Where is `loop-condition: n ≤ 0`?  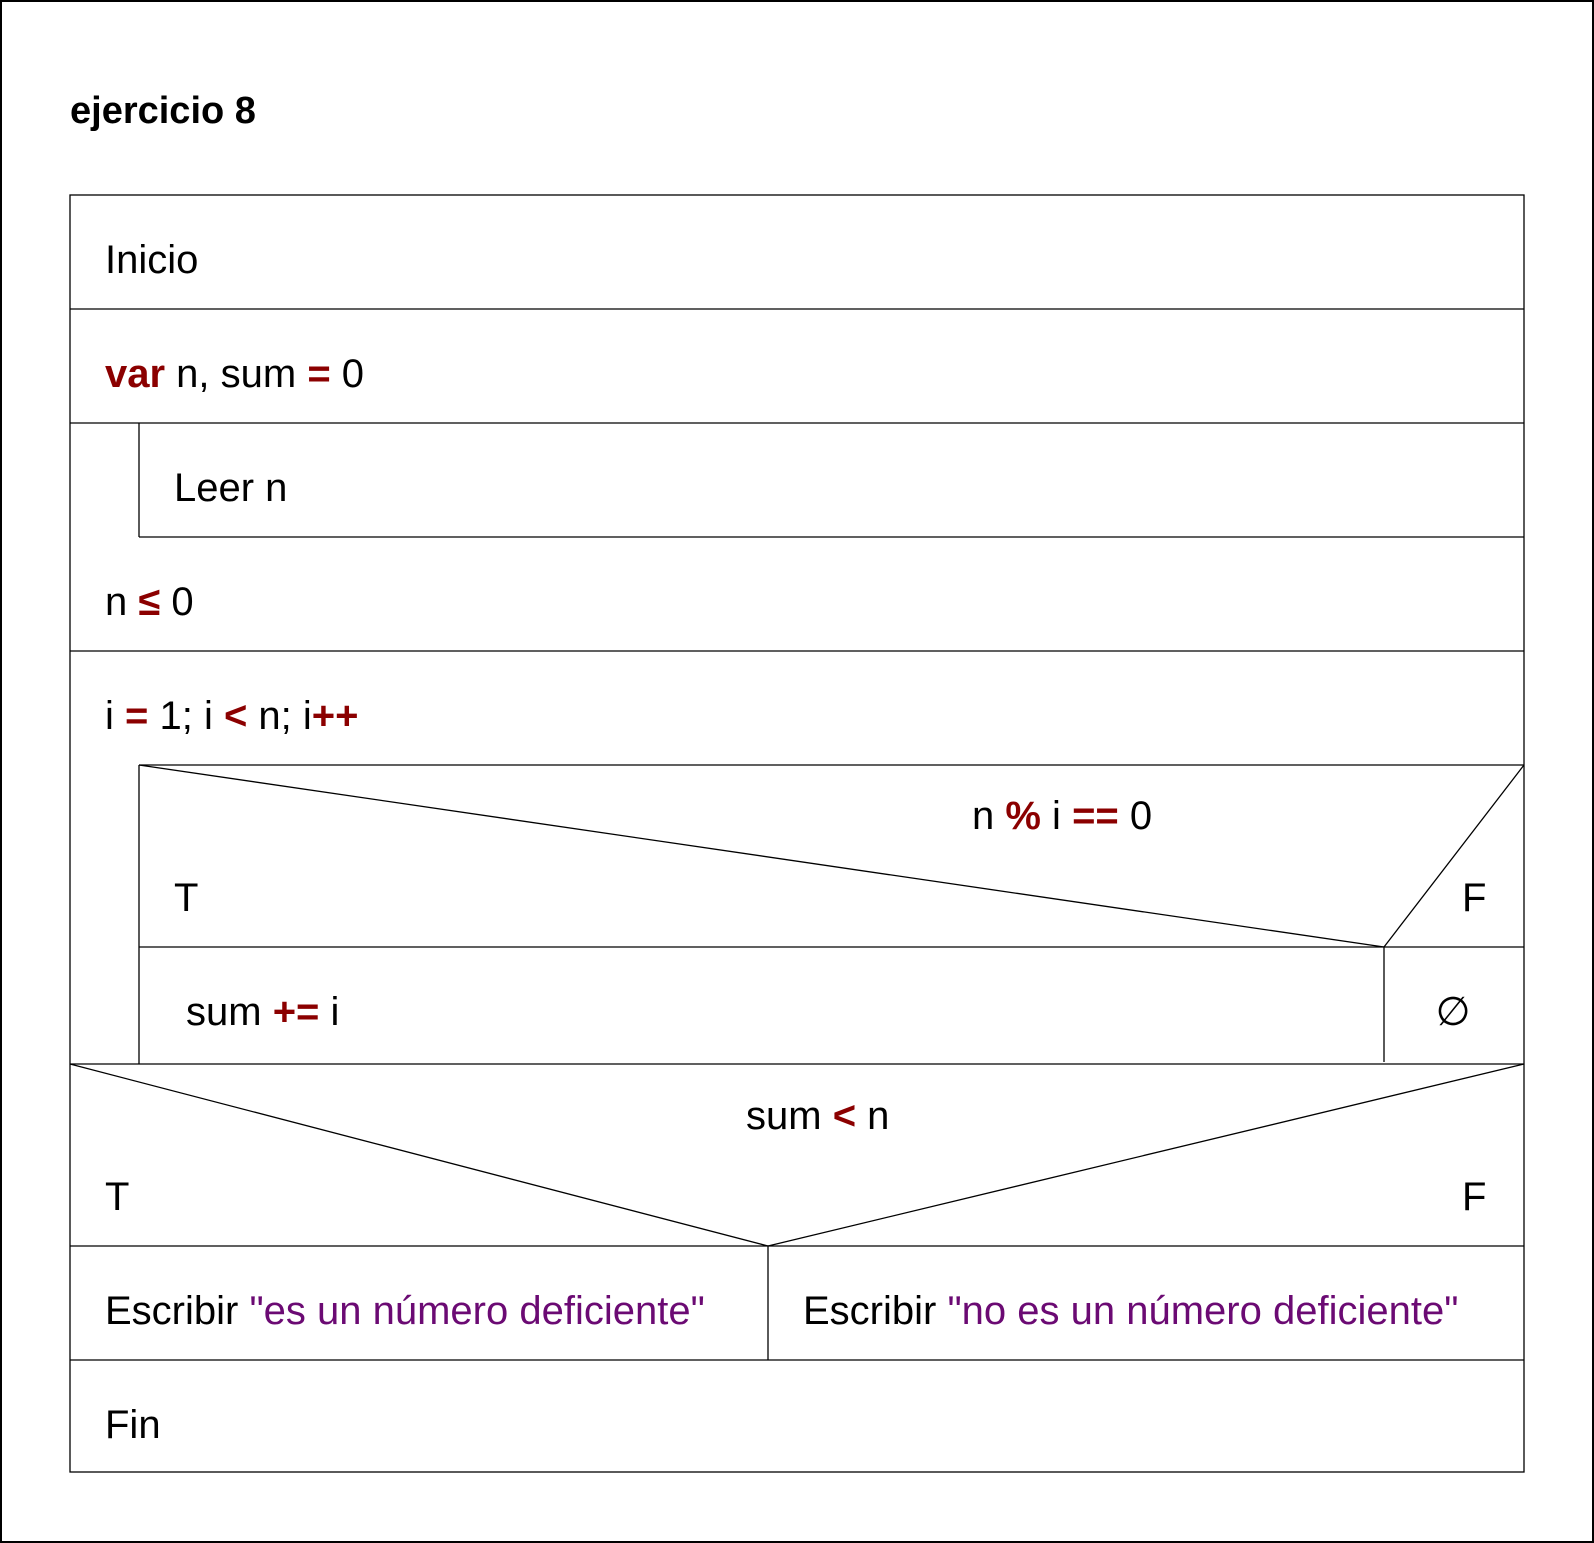 loop-condition: n ≤ 0 is located at coordinates (149, 602).